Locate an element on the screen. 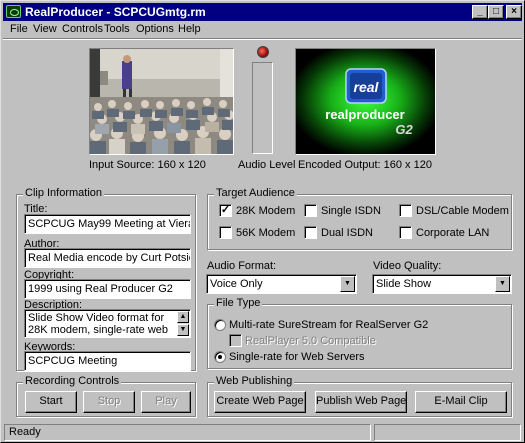 The width and height of the screenshot is (525, 443). author-input: Real Media encode by Curt Potsic is located at coordinates (107, 258).